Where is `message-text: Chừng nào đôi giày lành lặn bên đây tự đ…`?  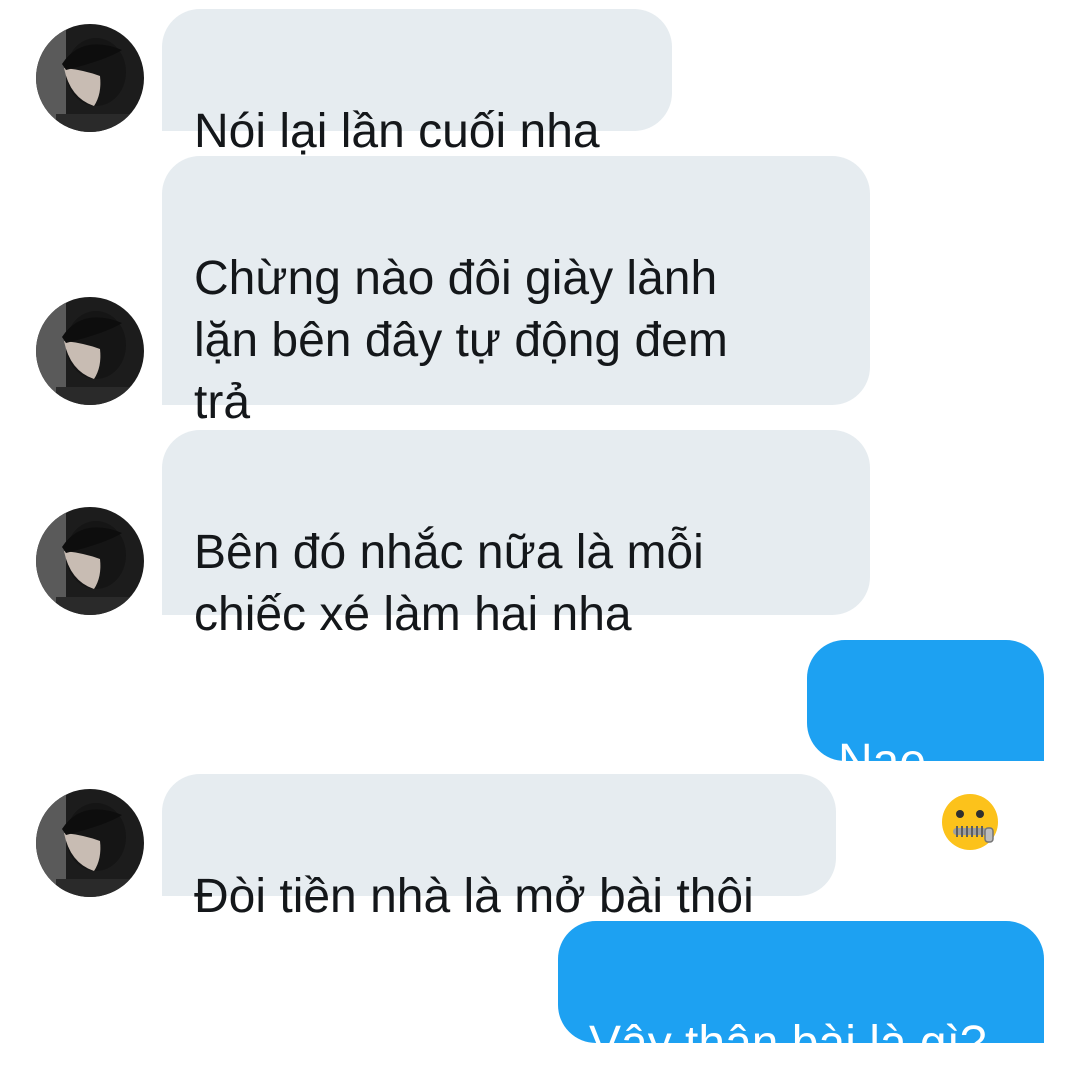
message-text: Chừng nào đôi giày lành lặn bên đây tự đ… is located at coordinates (461, 340).